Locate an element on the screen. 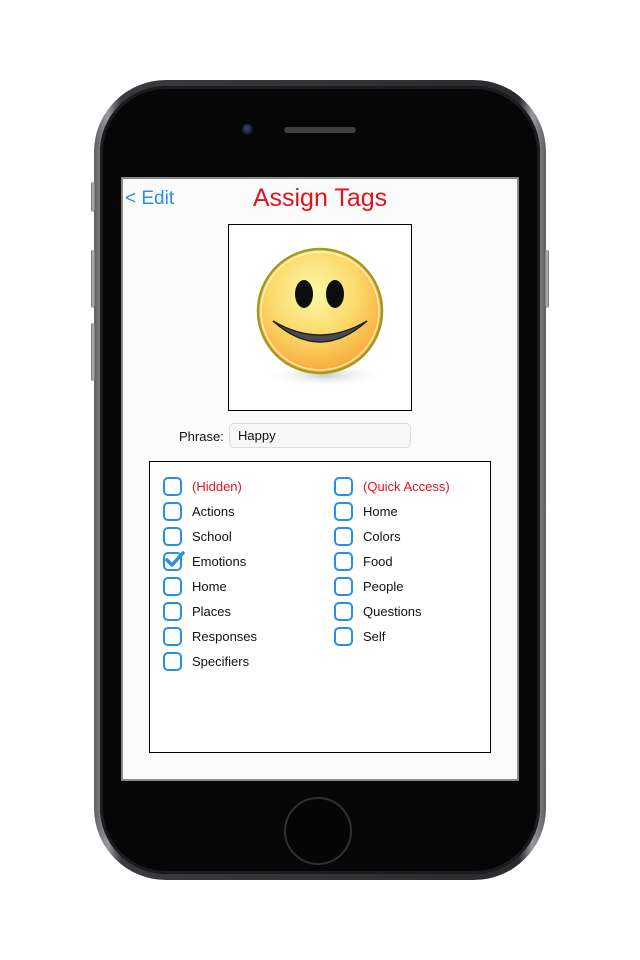 This screenshot has height=960, width=640. page-title: Assign Tags is located at coordinates (320, 198).